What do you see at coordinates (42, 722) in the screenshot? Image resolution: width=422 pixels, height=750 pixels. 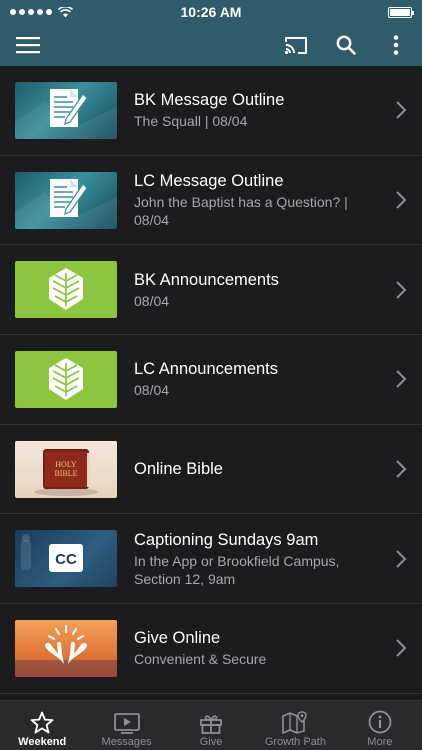 I see `star-icon` at bounding box center [42, 722].